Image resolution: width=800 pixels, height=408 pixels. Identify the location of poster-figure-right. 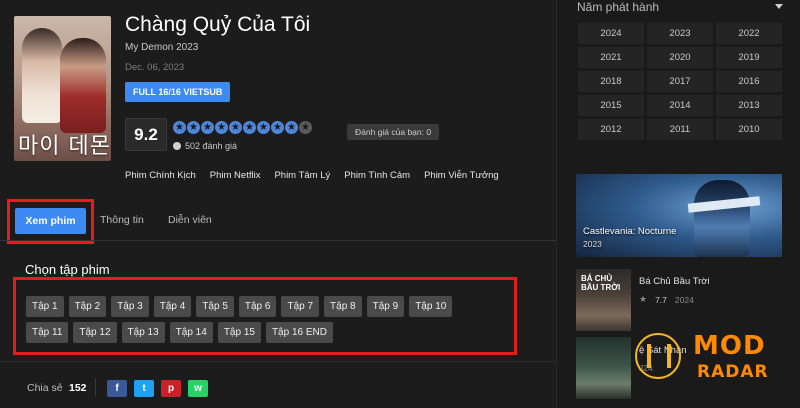
(83, 85).